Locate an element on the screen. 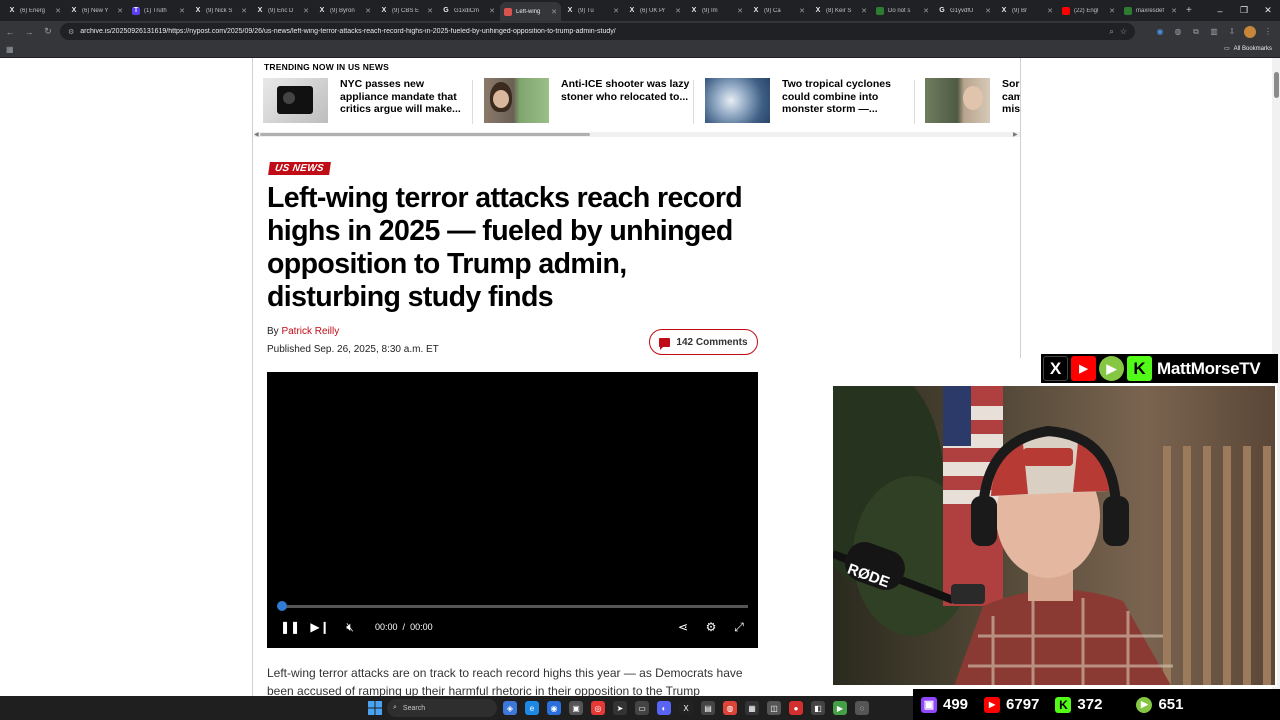 The image size is (1280, 720). scroll-left-icon: ◀ is located at coordinates (256, 134).